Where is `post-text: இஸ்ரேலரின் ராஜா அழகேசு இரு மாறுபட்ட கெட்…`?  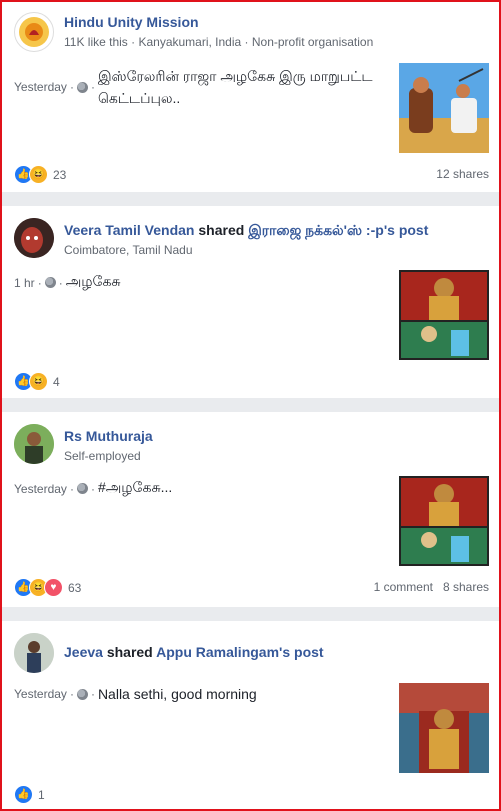 post-text: இஸ்ரேலரின் ராஜா அழகேசு இரு மாறுபட்ட கெட்… is located at coordinates (235, 87).